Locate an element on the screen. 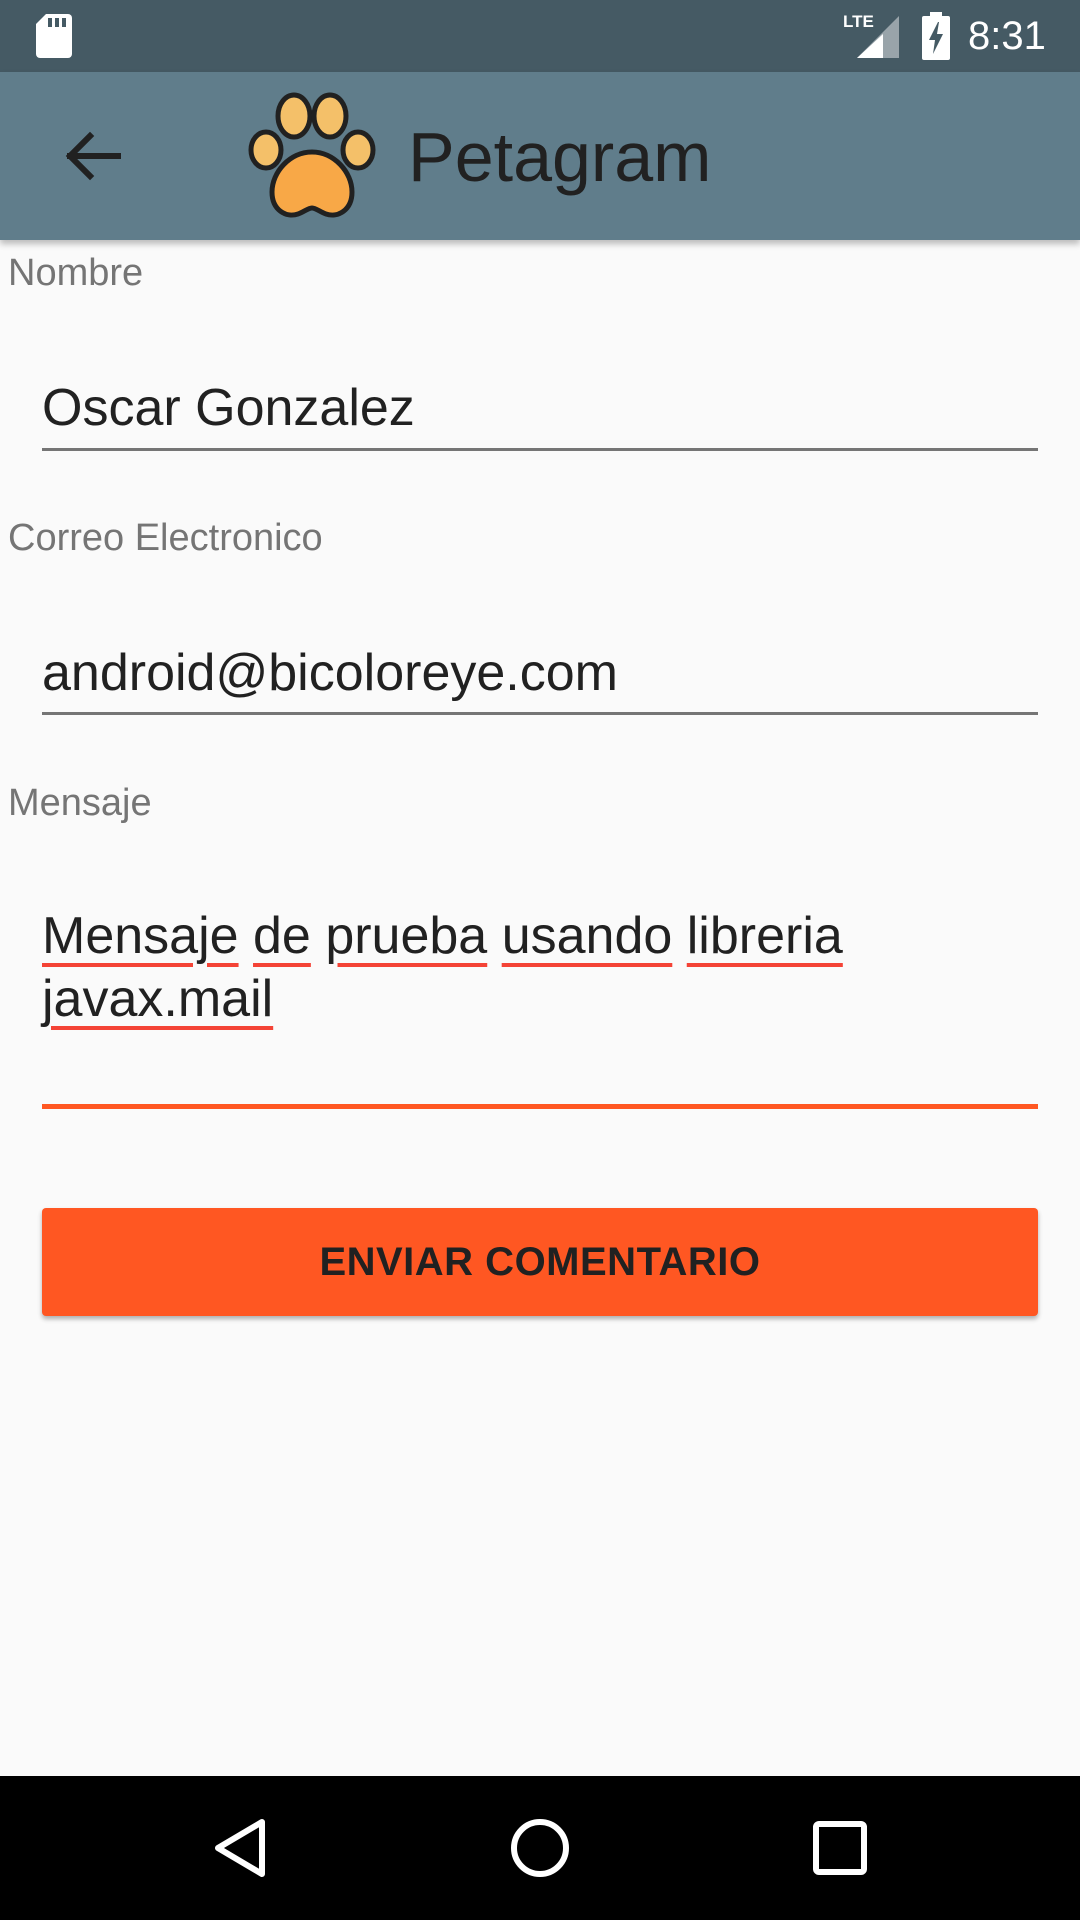 This screenshot has height=1920, width=1080. navigation-bar is located at coordinates (540, 1848).